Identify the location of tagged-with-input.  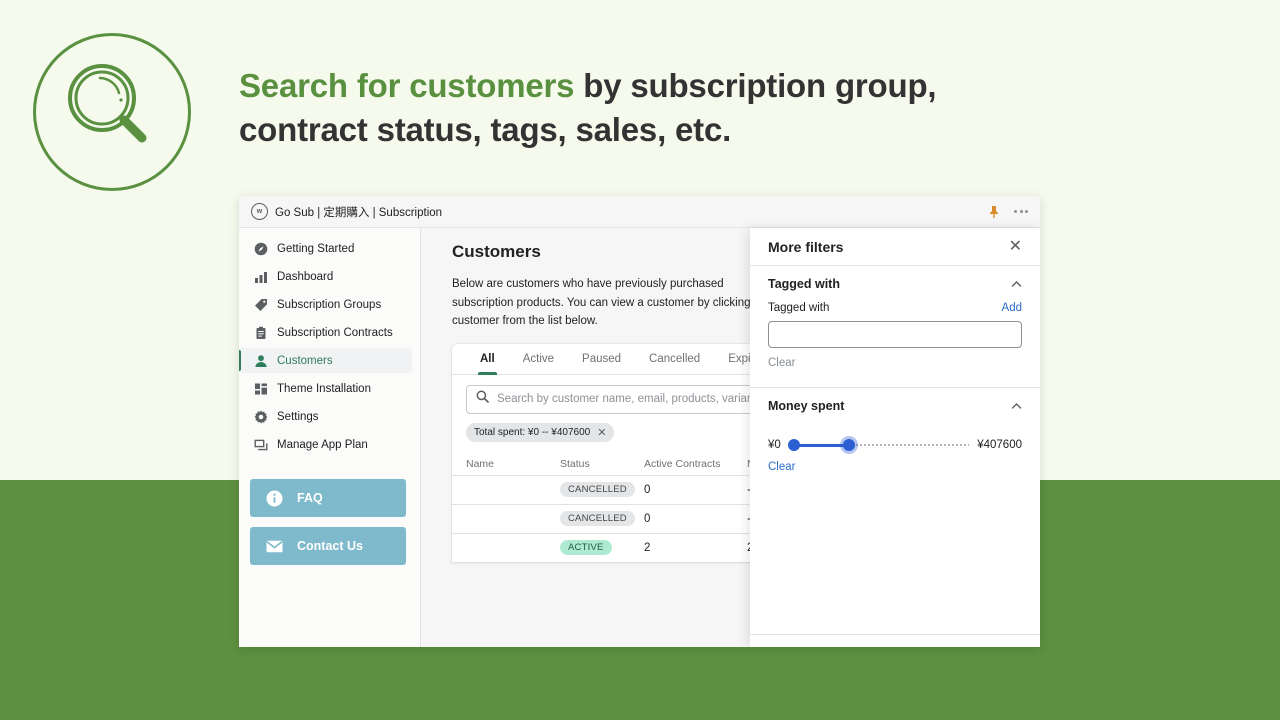
(895, 334).